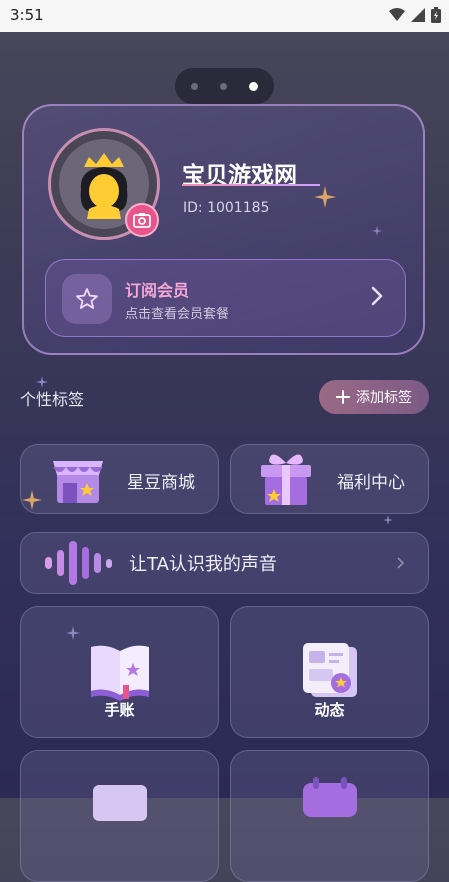 The height and width of the screenshot is (882, 449). I want to click on moments-label: 动态, so click(329, 710).